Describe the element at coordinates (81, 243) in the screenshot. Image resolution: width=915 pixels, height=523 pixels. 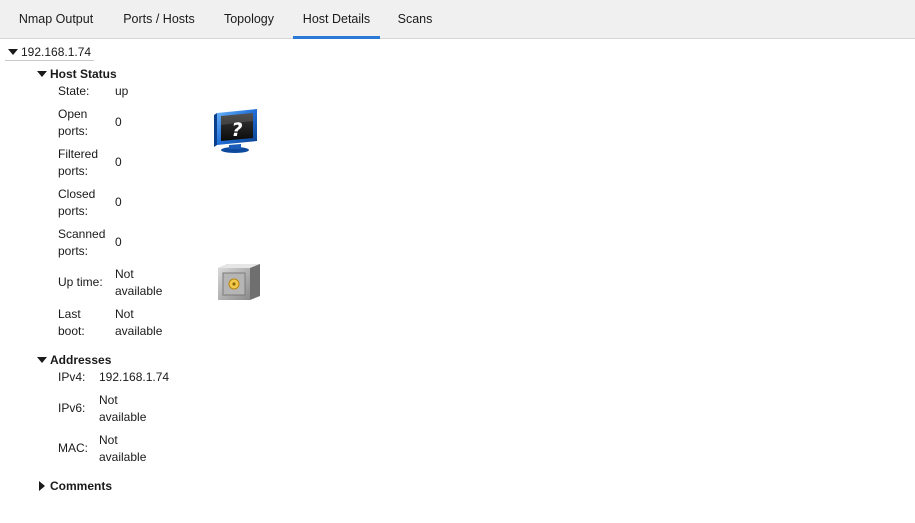
I see `scanned-ports-label: Scanned ports:` at that location.